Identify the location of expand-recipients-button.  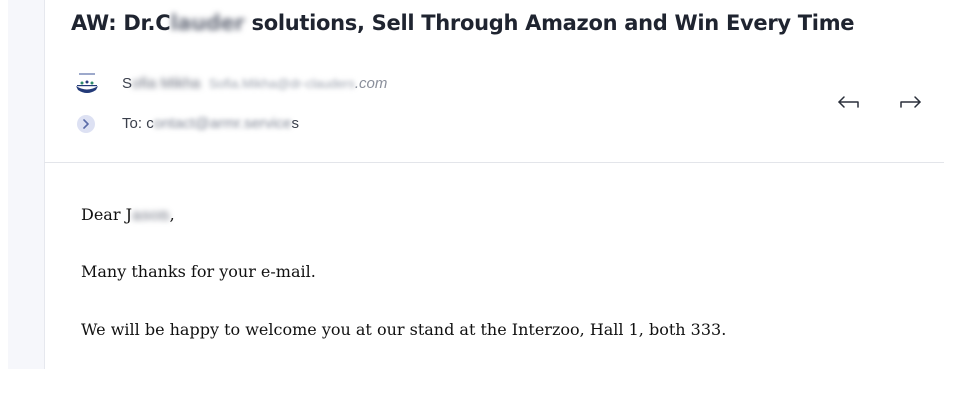
(86, 124).